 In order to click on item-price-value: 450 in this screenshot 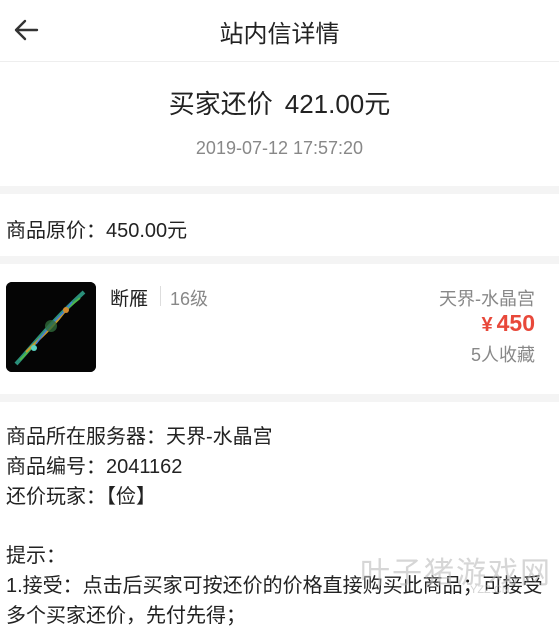, I will do `click(515, 323)`.